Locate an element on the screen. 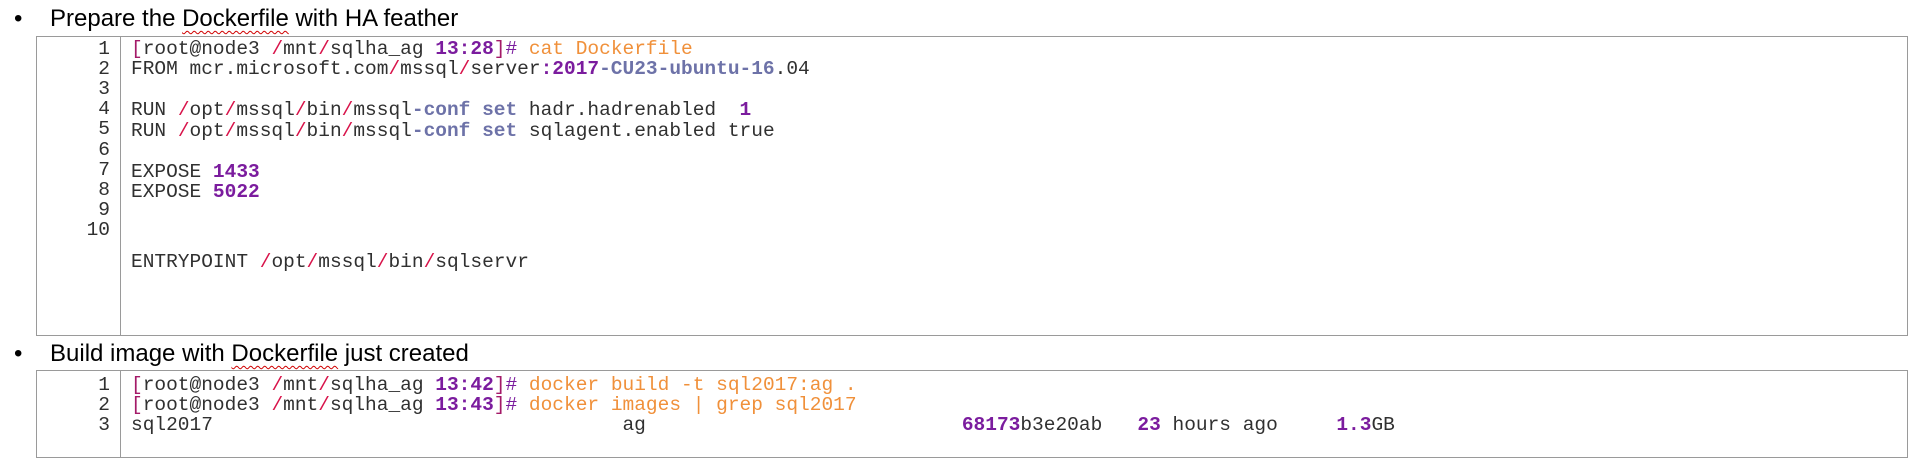  code-token: GB is located at coordinates (1383, 425).